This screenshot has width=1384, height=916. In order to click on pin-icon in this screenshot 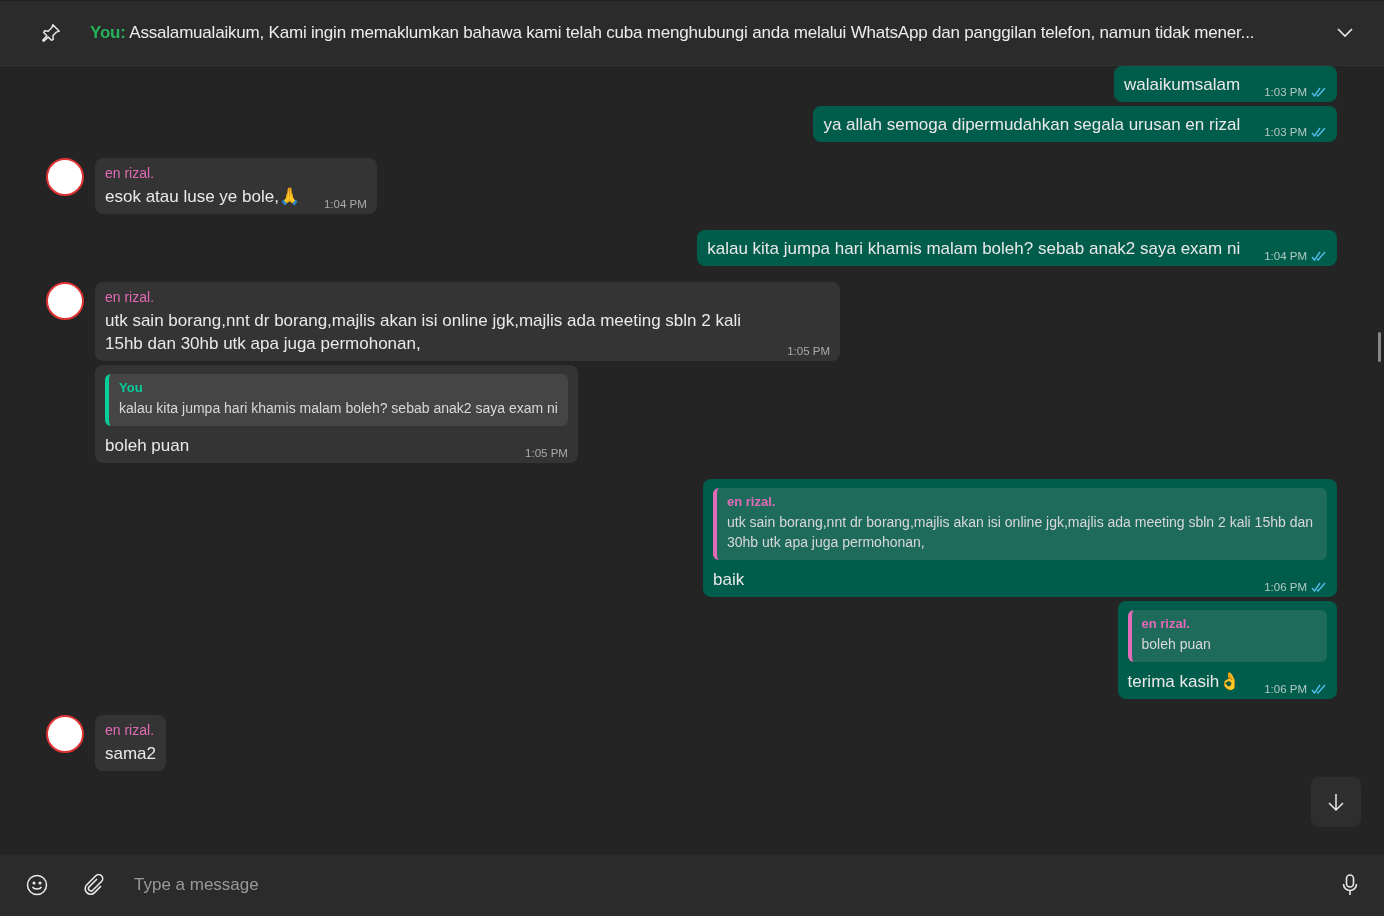, I will do `click(51, 33)`.